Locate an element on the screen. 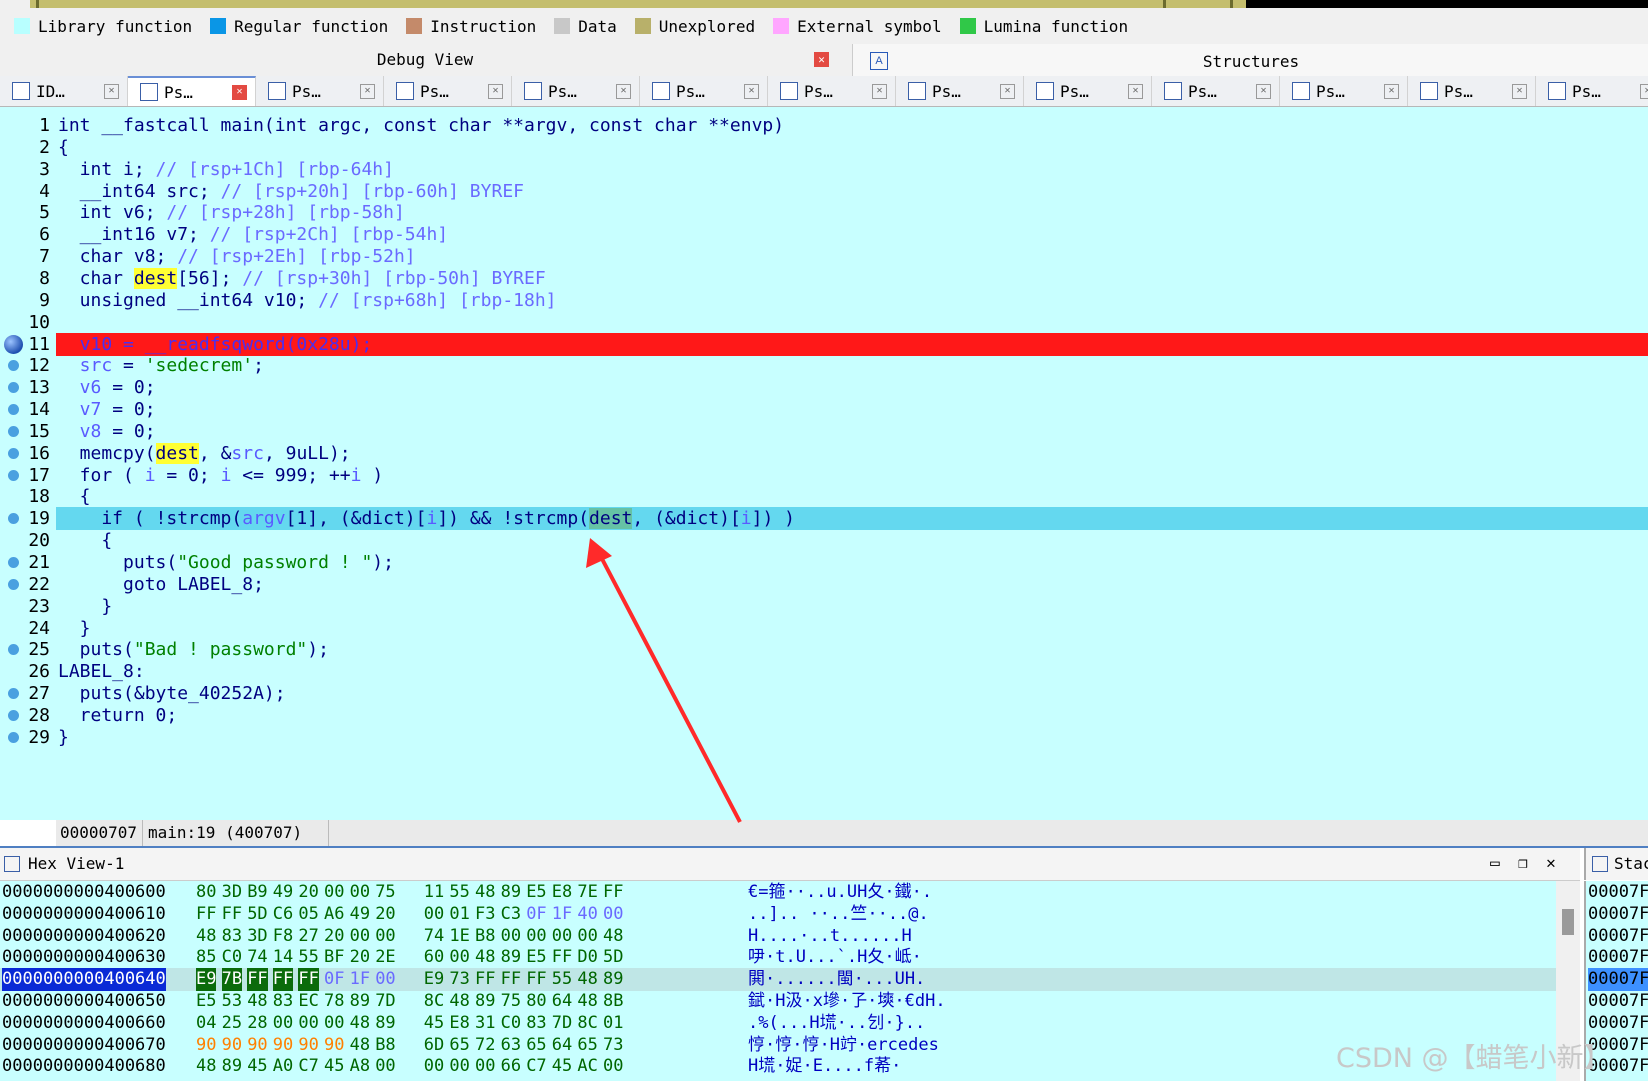 This screenshot has width=1648, height=1081. hex-byte: E8 is located at coordinates (562, 892).